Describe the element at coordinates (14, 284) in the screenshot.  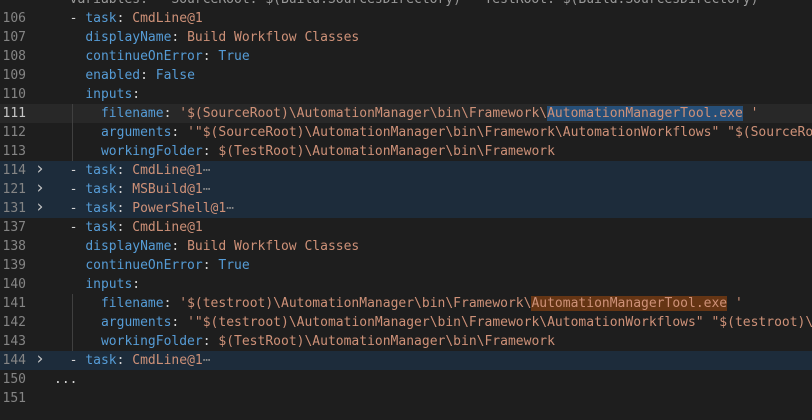
I see `line-number: 140` at that location.